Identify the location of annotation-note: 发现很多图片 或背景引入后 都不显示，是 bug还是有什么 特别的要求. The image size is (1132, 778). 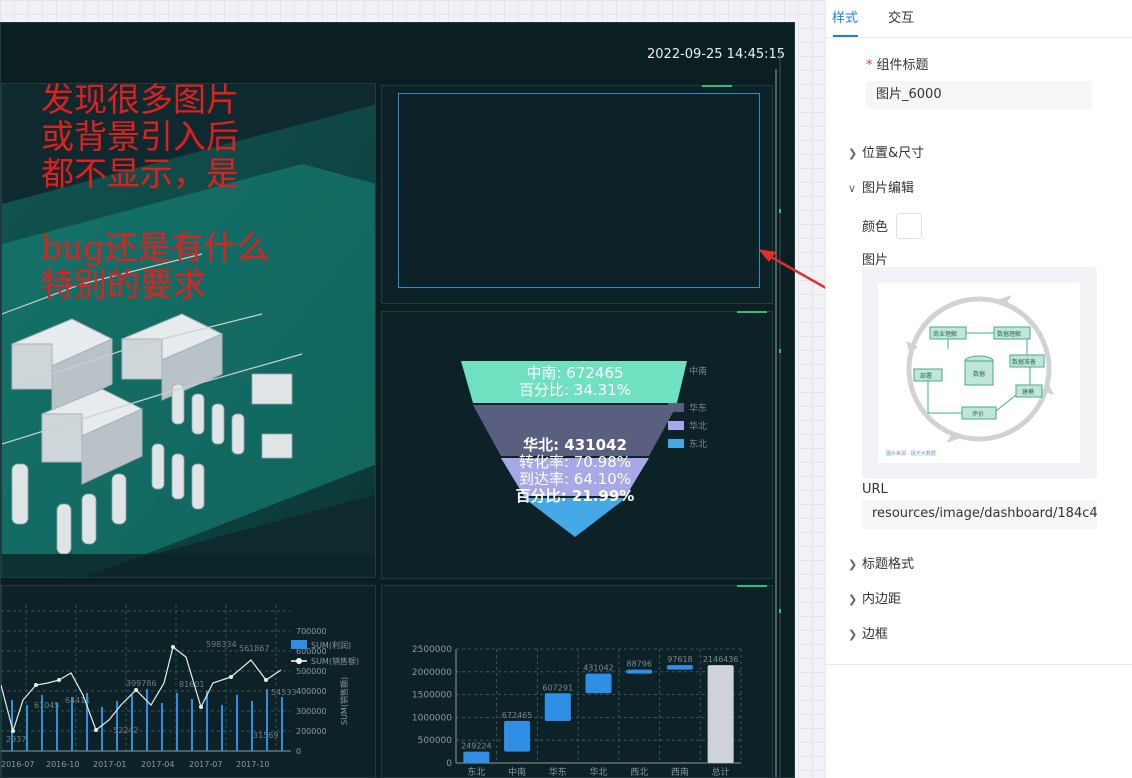
(155, 192).